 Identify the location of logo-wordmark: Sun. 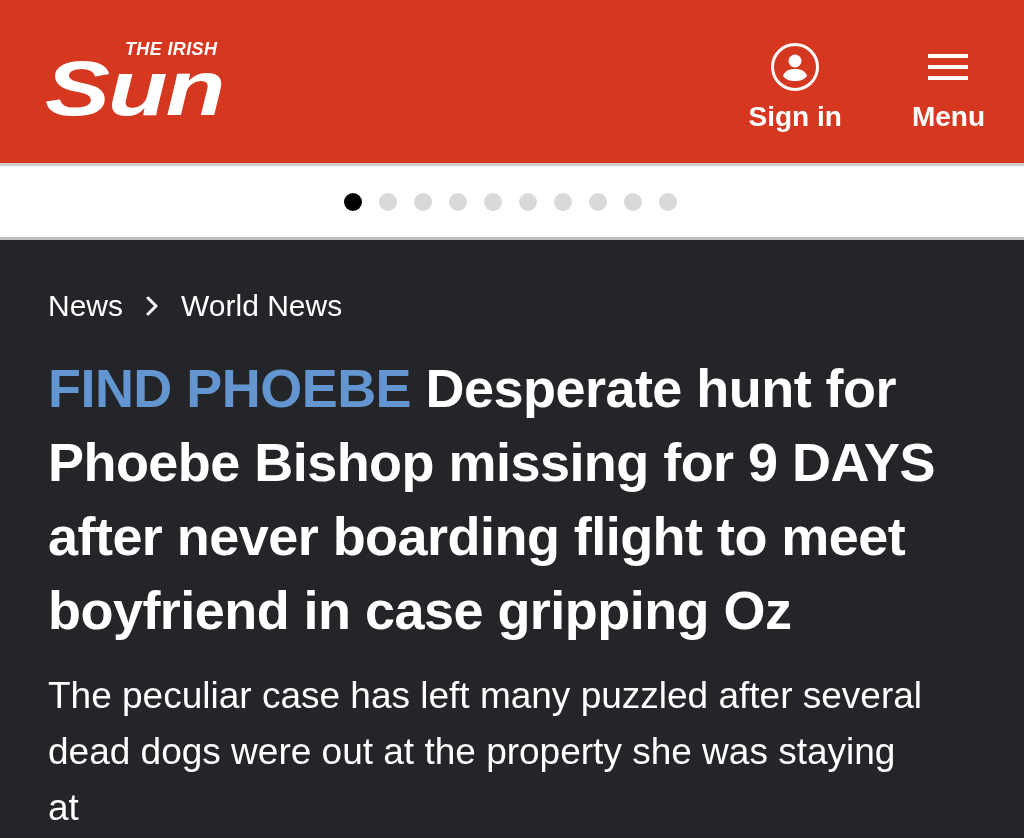
(134, 87).